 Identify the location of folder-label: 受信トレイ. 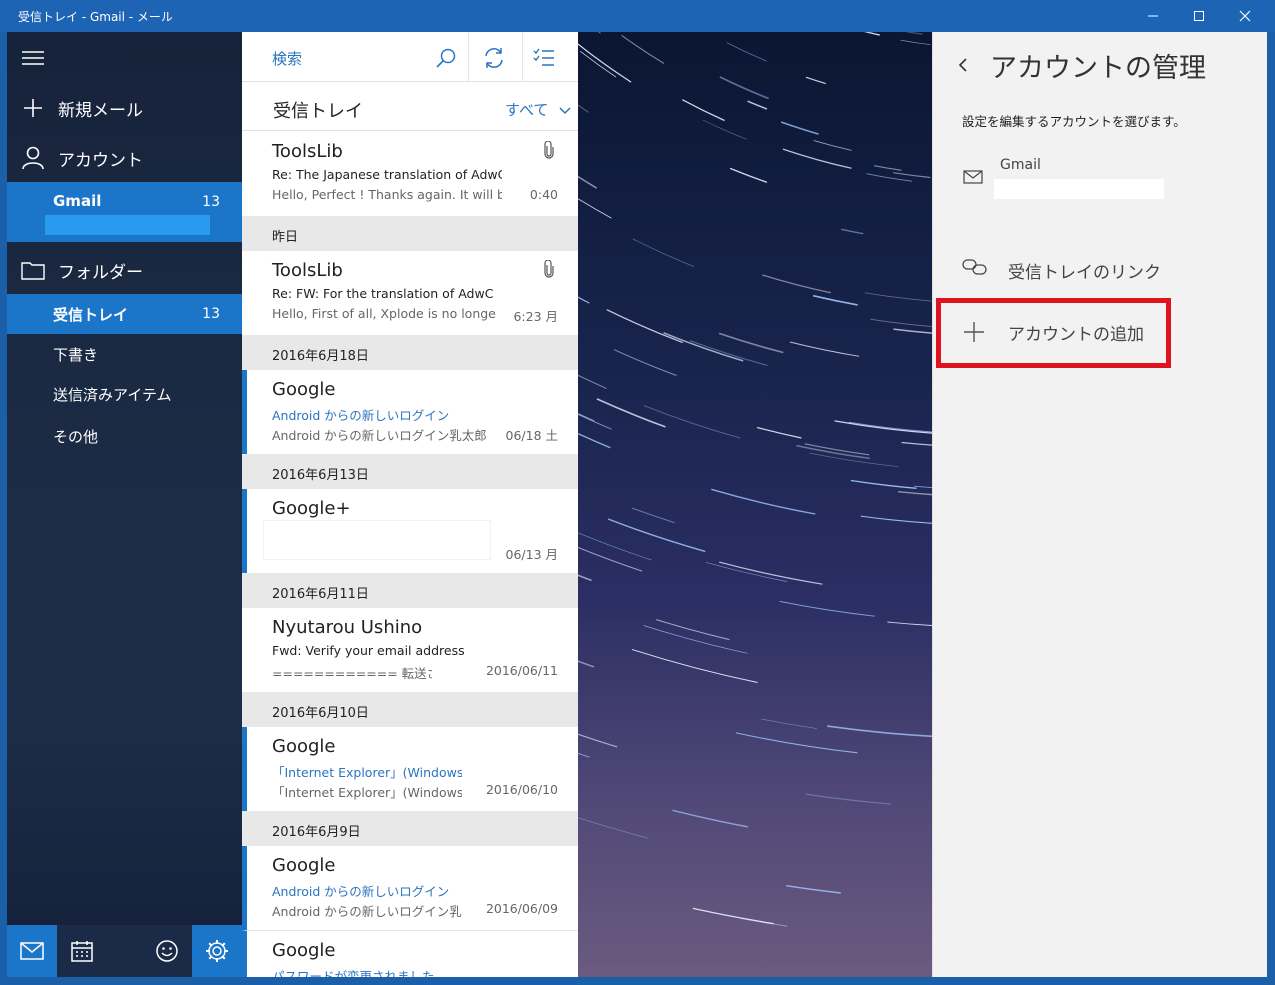
(91, 314).